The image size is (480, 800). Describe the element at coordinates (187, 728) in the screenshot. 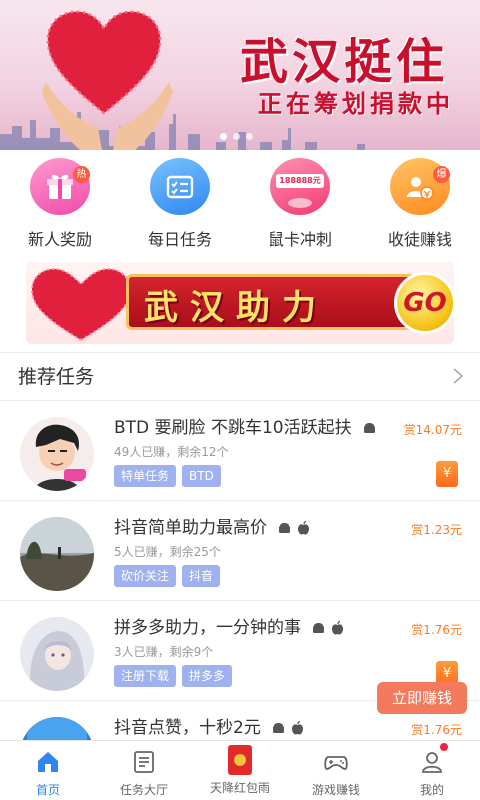

I see `task-title-text: 抖音点赞，十秒2元` at that location.